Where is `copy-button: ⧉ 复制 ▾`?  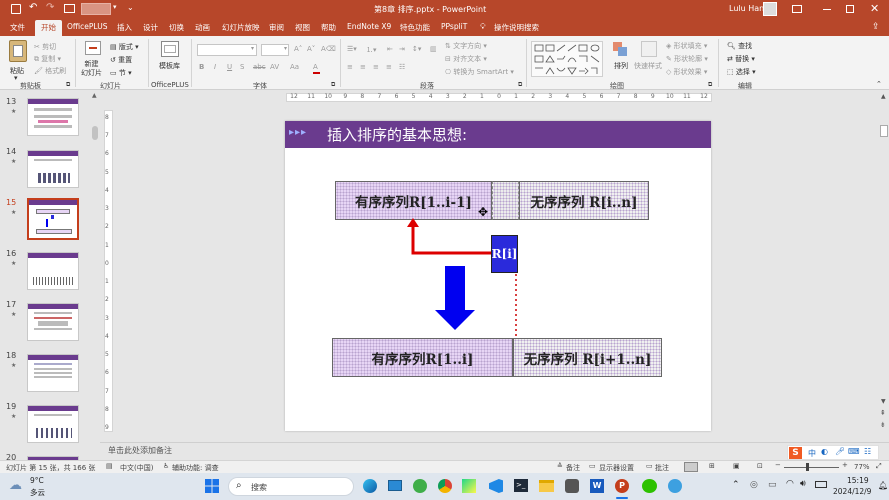 copy-button: ⧉ 复制 ▾ is located at coordinates (47, 59).